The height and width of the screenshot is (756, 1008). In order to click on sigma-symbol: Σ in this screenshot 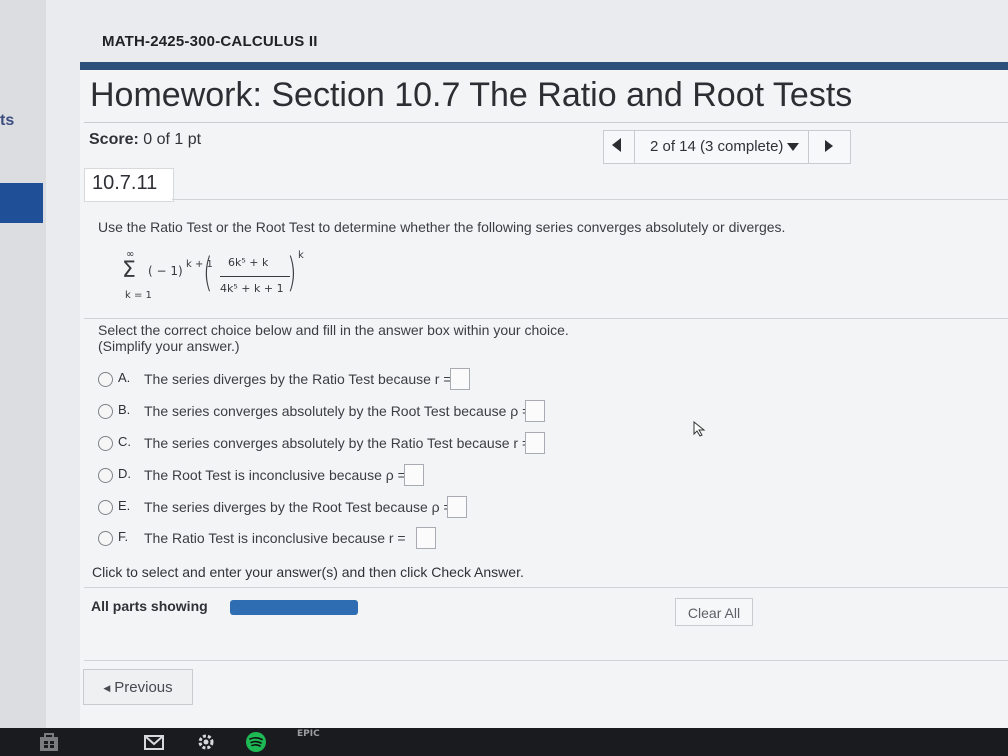, I will do `click(129, 270)`.